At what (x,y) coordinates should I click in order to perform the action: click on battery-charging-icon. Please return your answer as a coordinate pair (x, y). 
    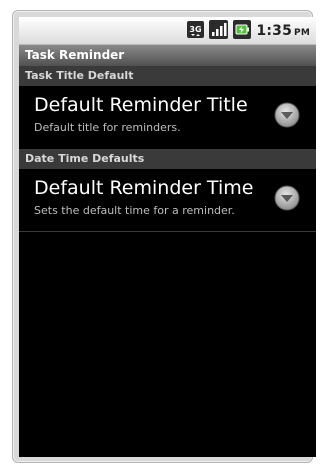
    Looking at the image, I should click on (242, 31).